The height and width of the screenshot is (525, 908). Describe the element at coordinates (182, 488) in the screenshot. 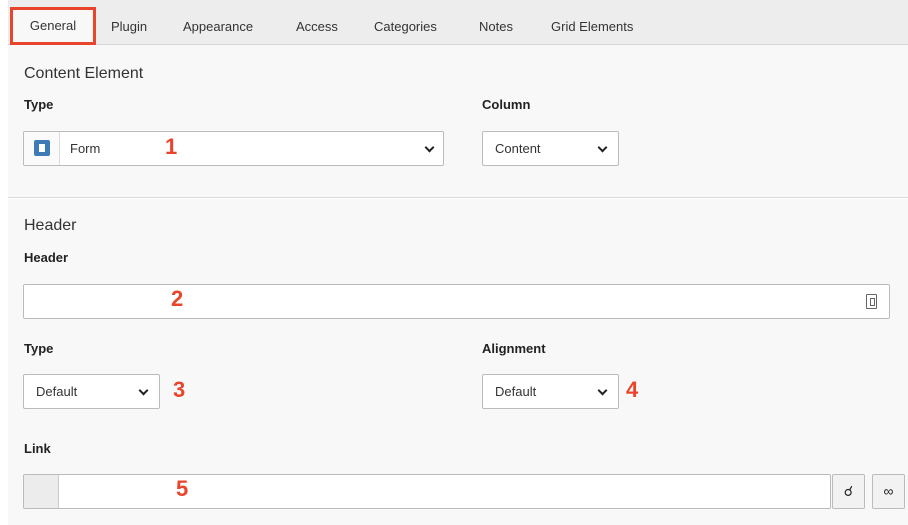

I see `annotation-5: 5` at that location.